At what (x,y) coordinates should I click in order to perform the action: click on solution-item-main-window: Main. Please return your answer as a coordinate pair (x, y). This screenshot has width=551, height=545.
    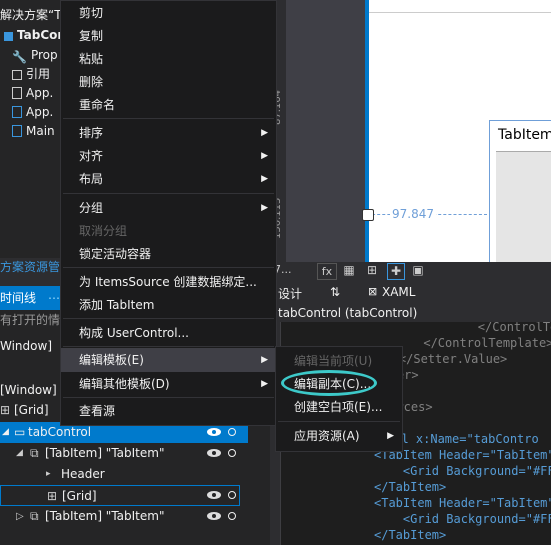
    Looking at the image, I should click on (33, 131).